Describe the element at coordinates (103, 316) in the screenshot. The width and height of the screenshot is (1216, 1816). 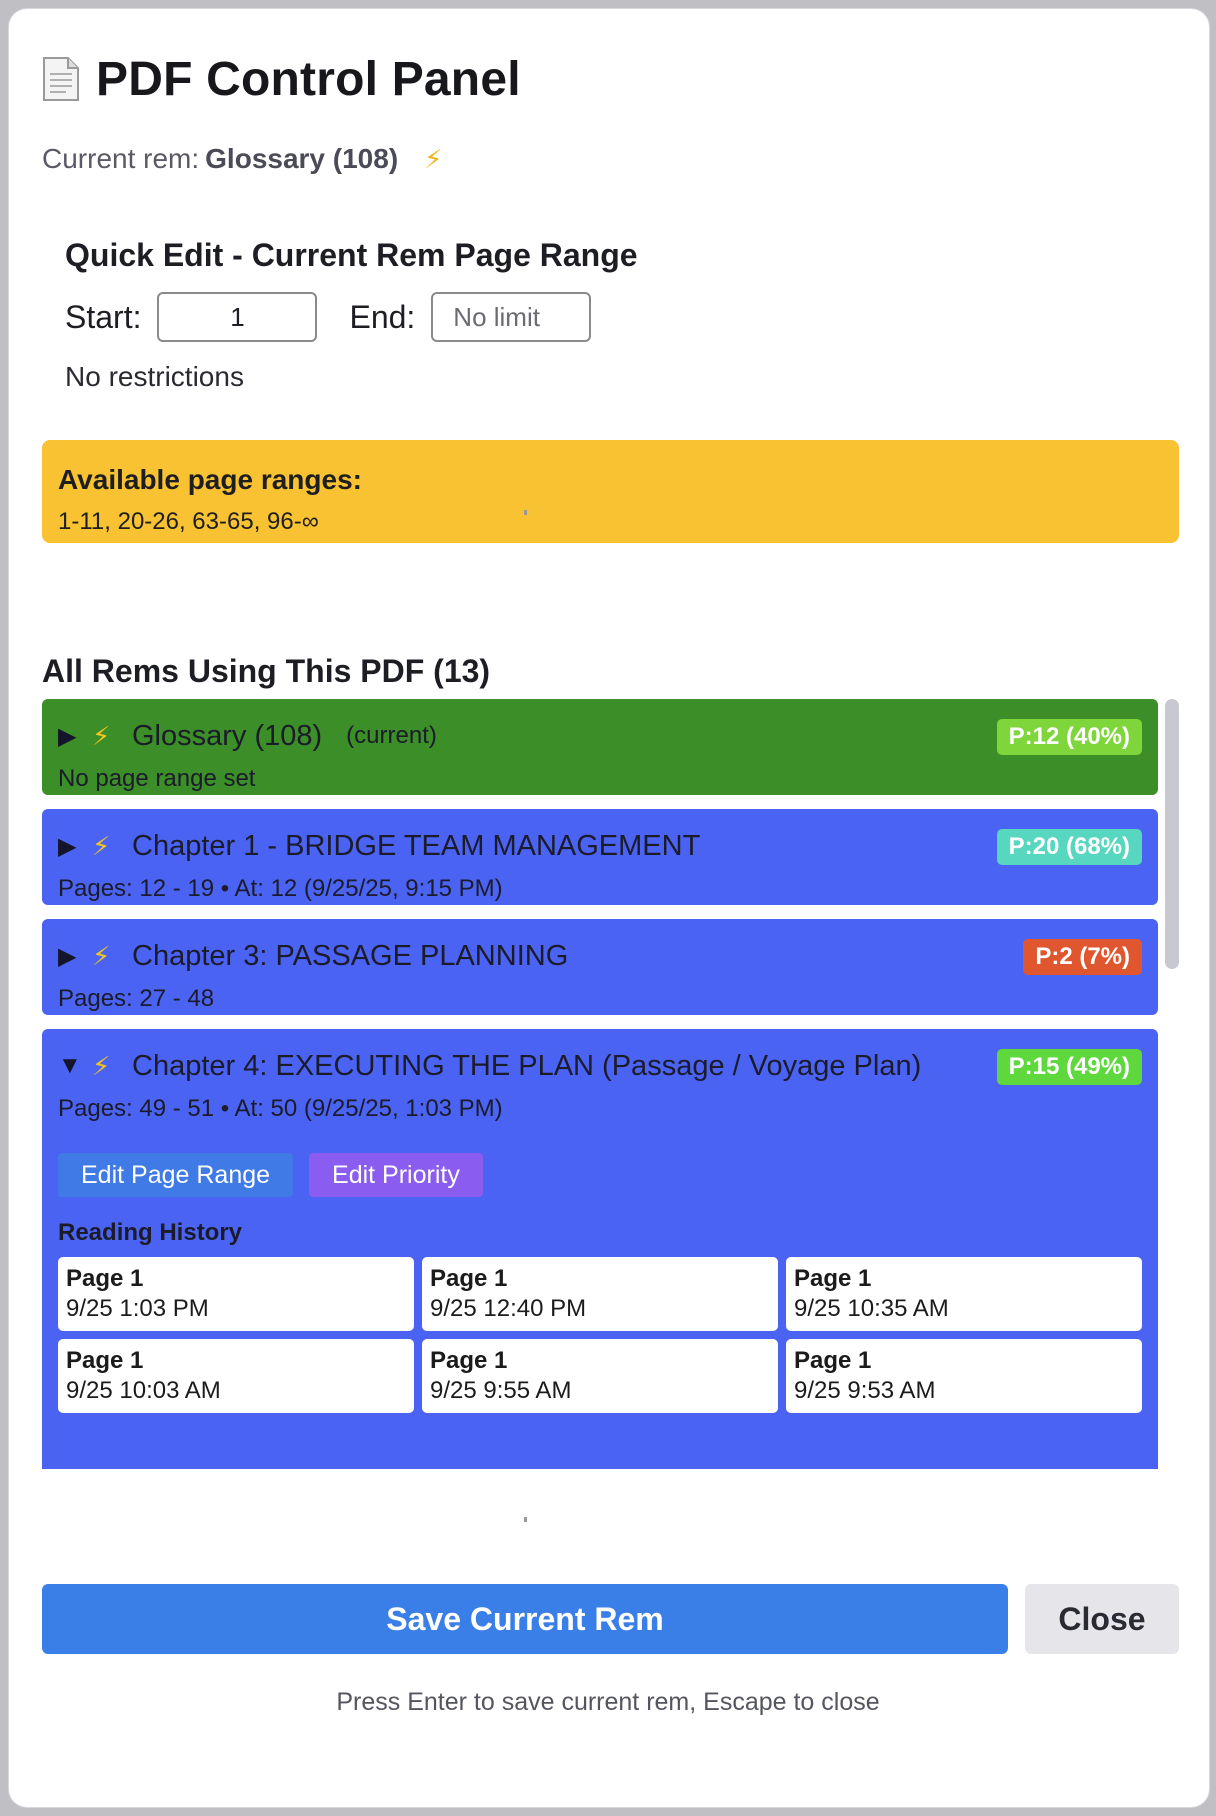
I see `start-label: Start:` at that location.